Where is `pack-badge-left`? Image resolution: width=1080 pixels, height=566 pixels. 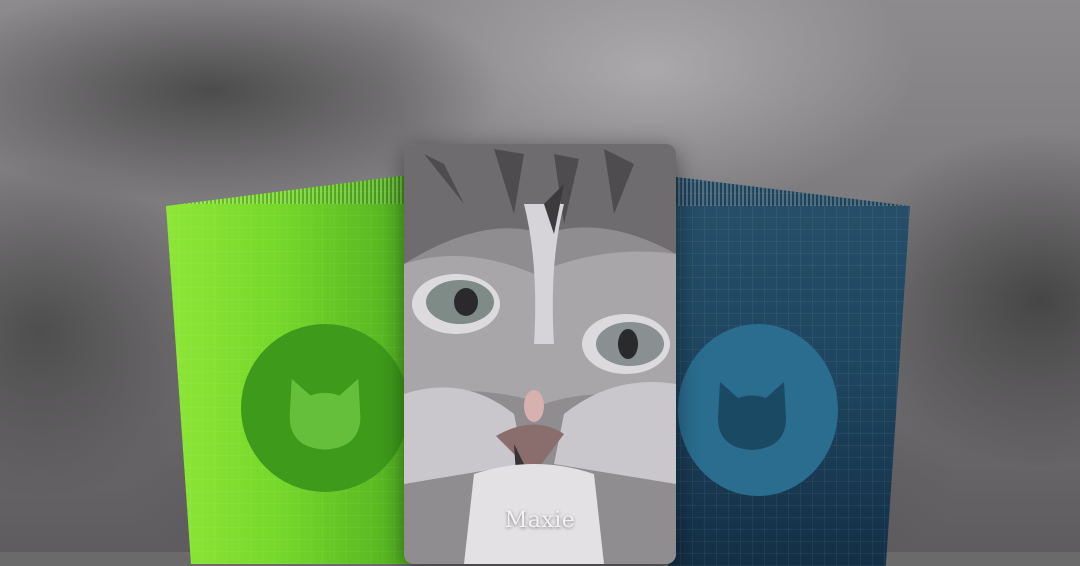
pack-badge-left is located at coordinates (325, 408).